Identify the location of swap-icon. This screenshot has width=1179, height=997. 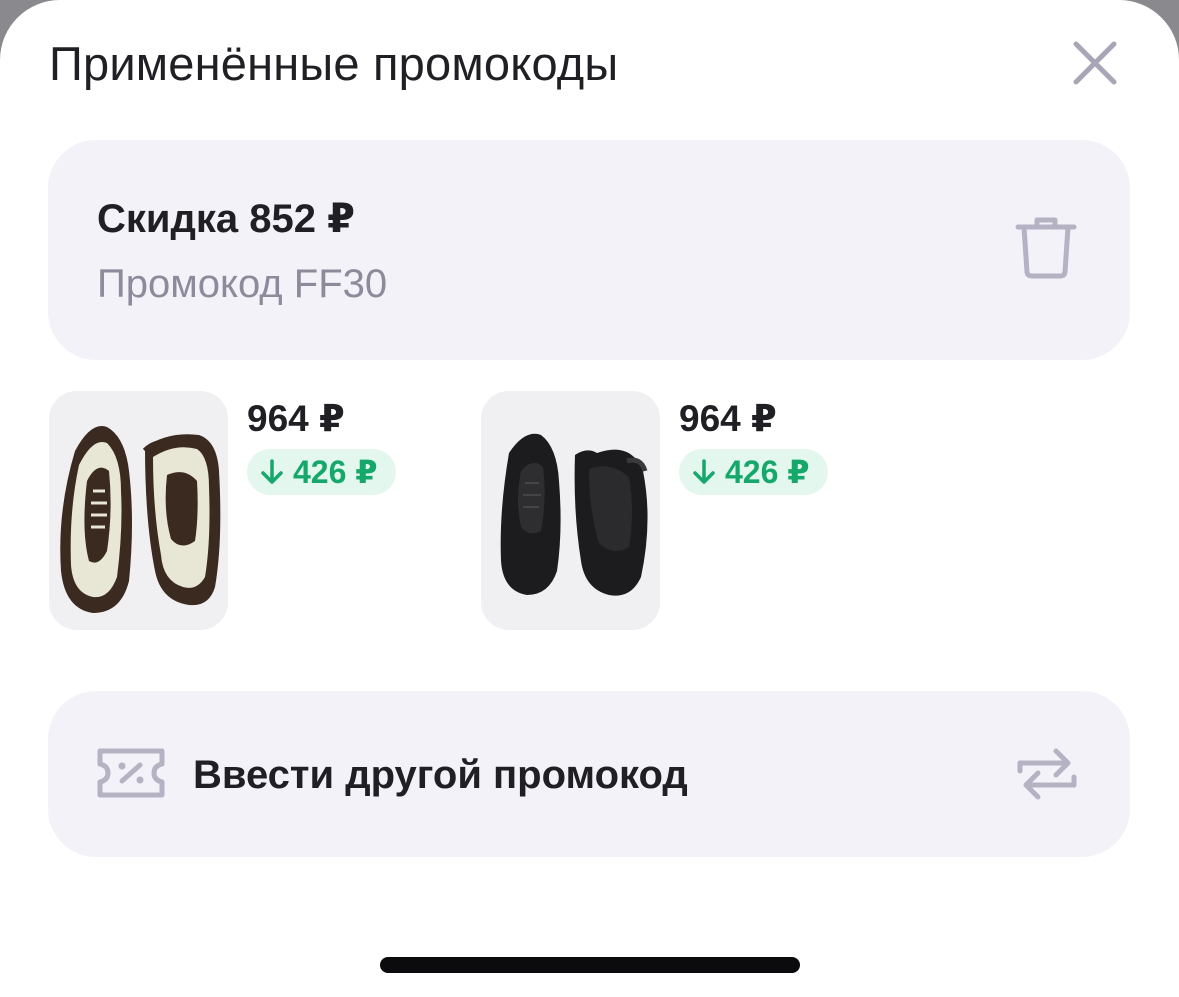
(1047, 774).